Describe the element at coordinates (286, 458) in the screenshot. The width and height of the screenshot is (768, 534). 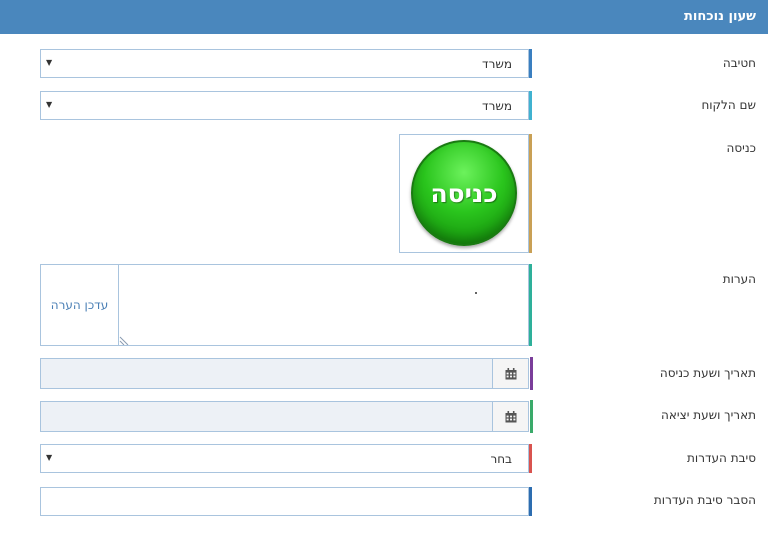
I see `absence-reason-select: בחר ▼` at that location.